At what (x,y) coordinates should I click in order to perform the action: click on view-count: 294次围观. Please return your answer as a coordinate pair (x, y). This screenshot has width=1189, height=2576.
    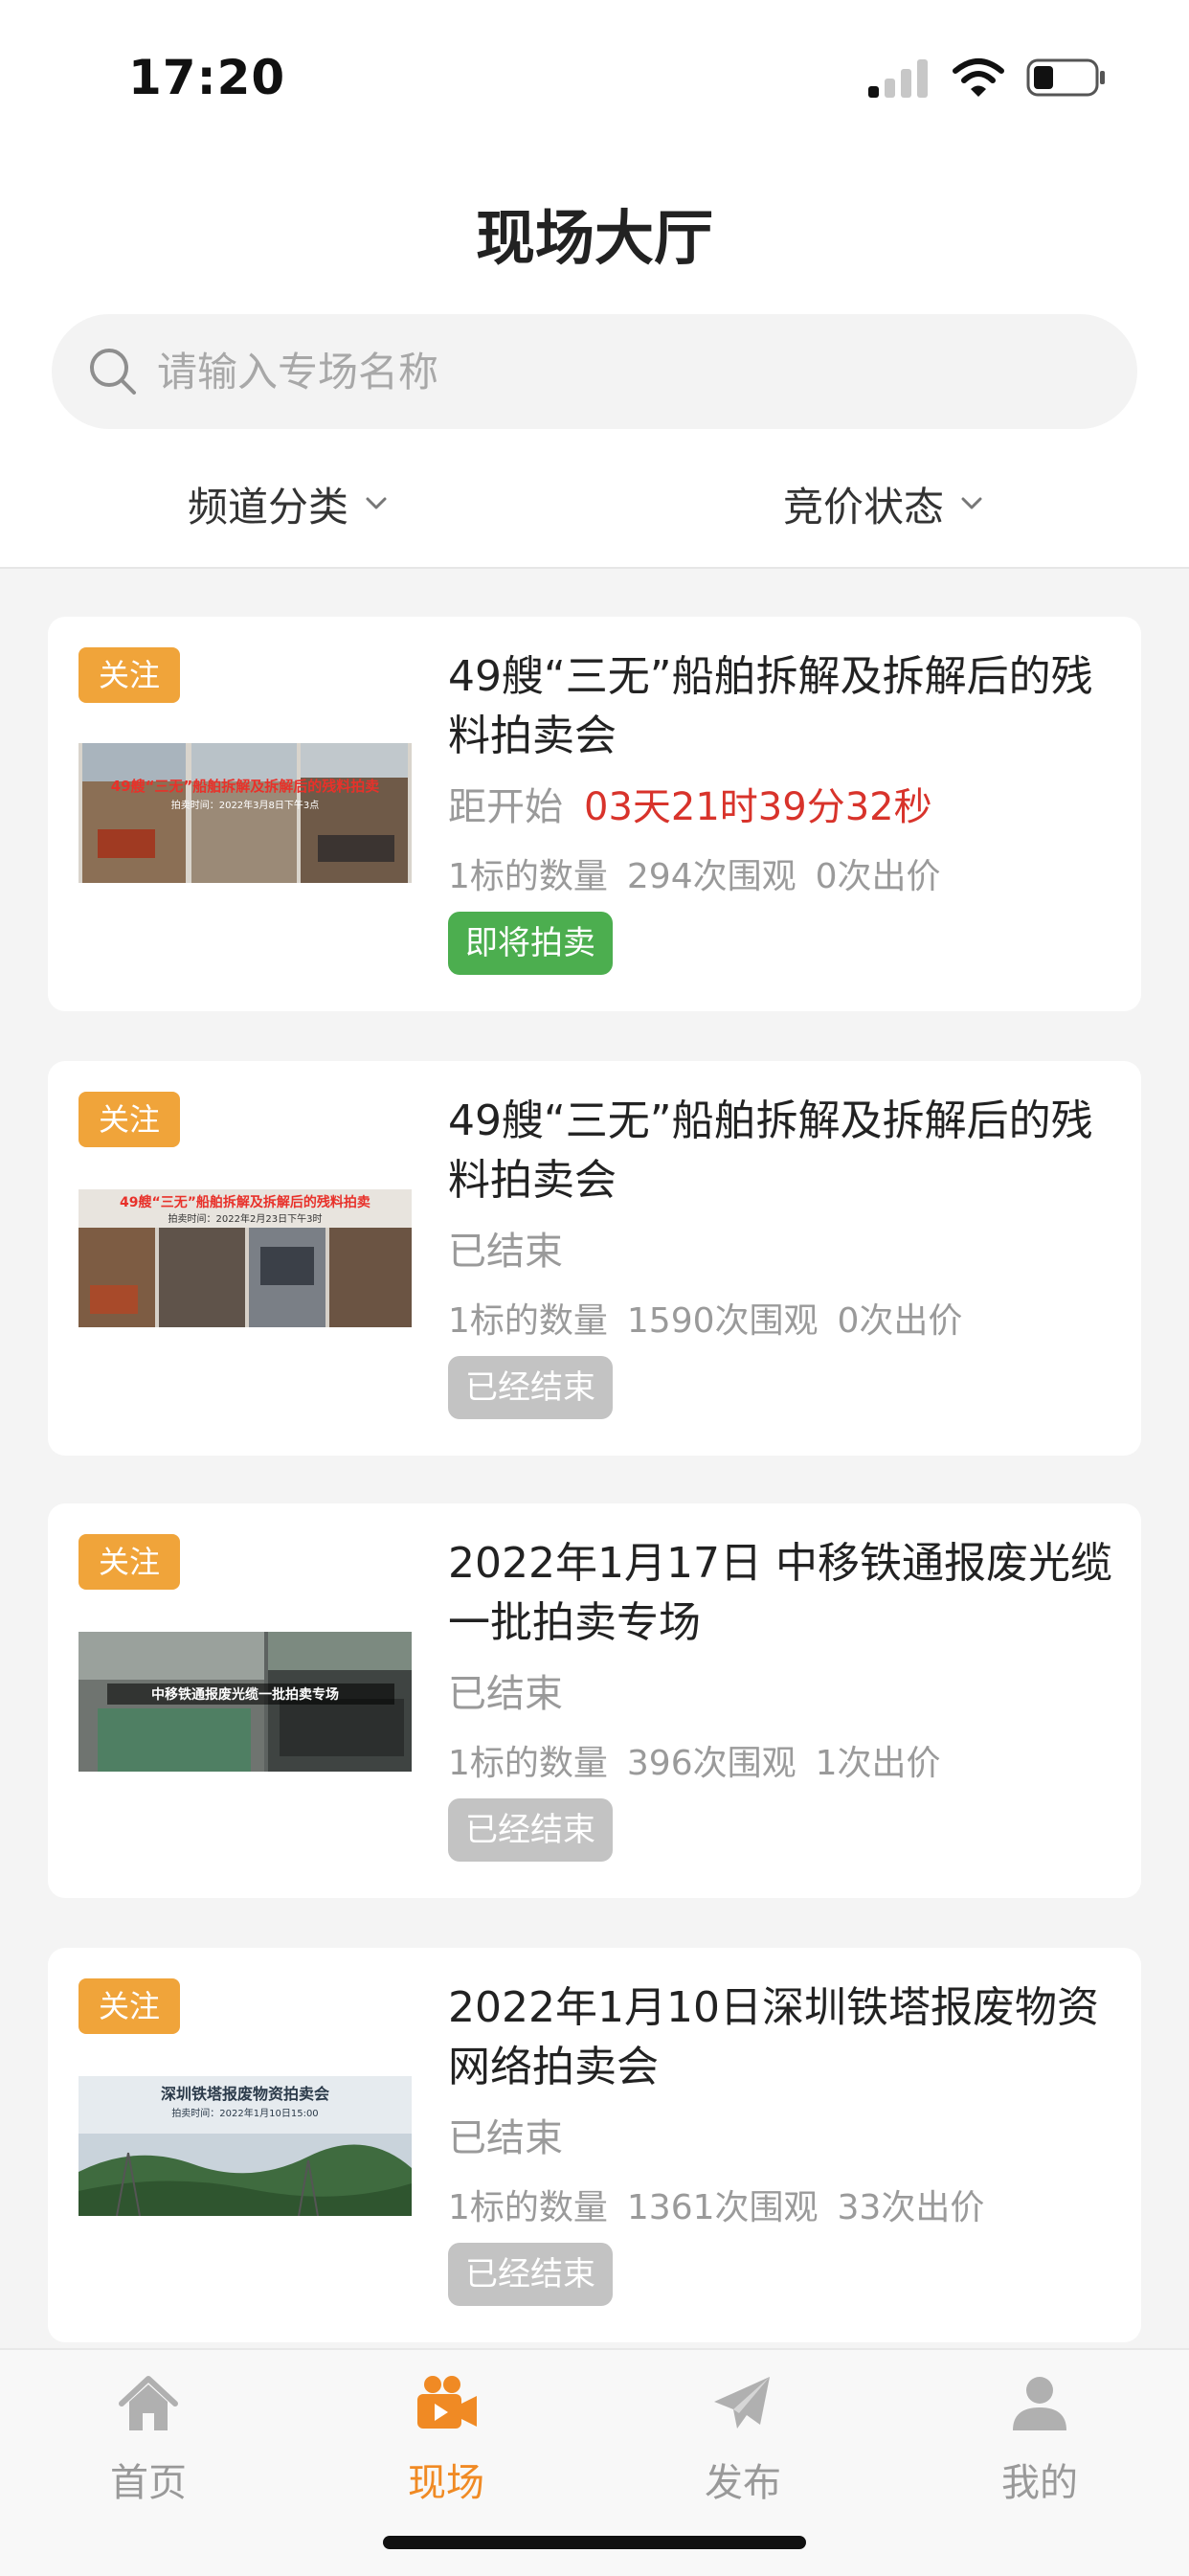
    Looking at the image, I should click on (711, 876).